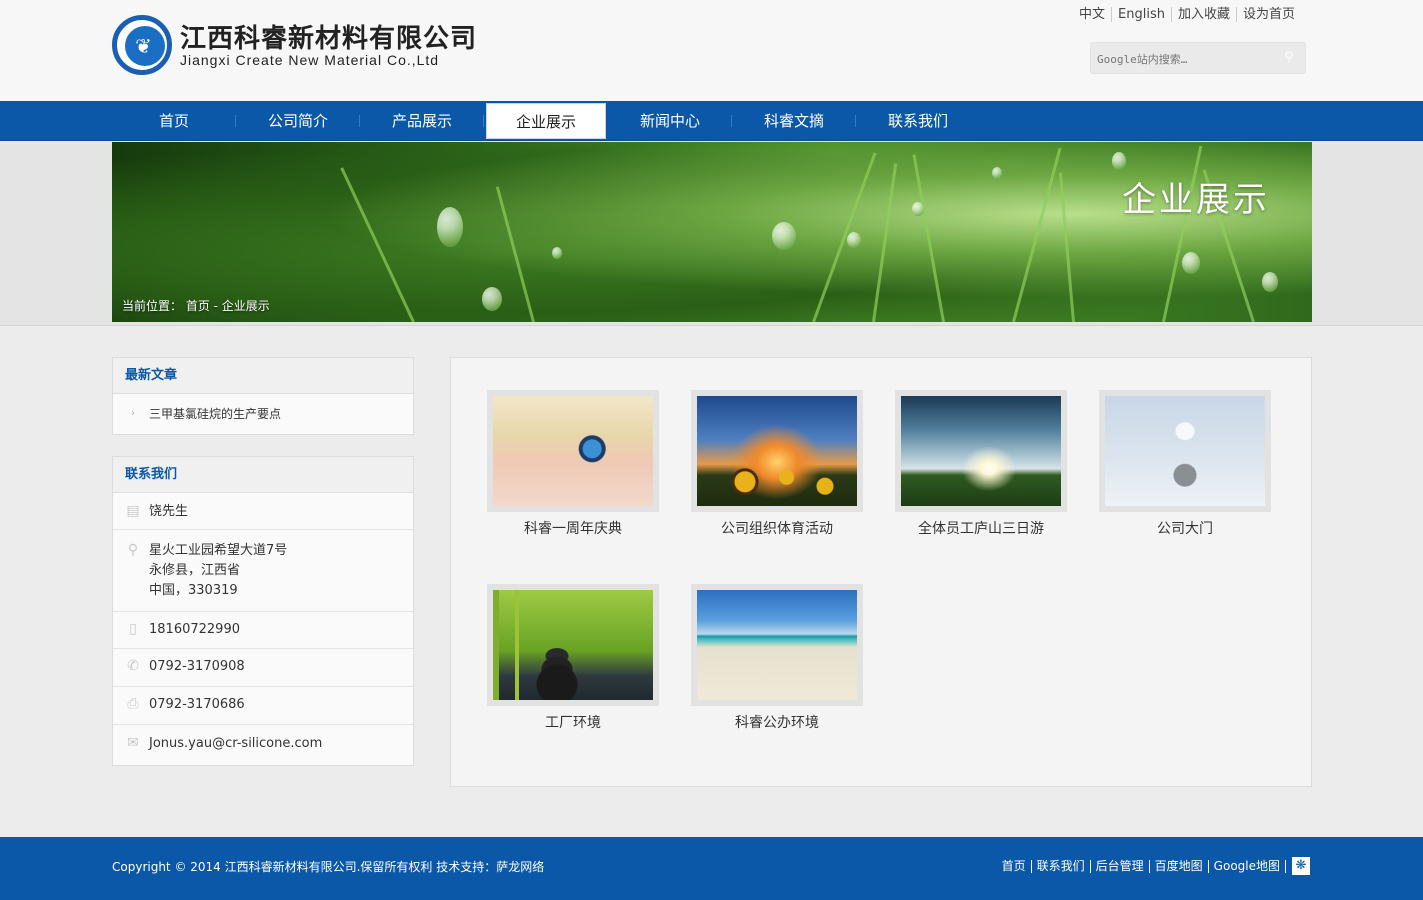 This screenshot has height=900, width=1423. I want to click on photo-zen-stones, so click(573, 645).